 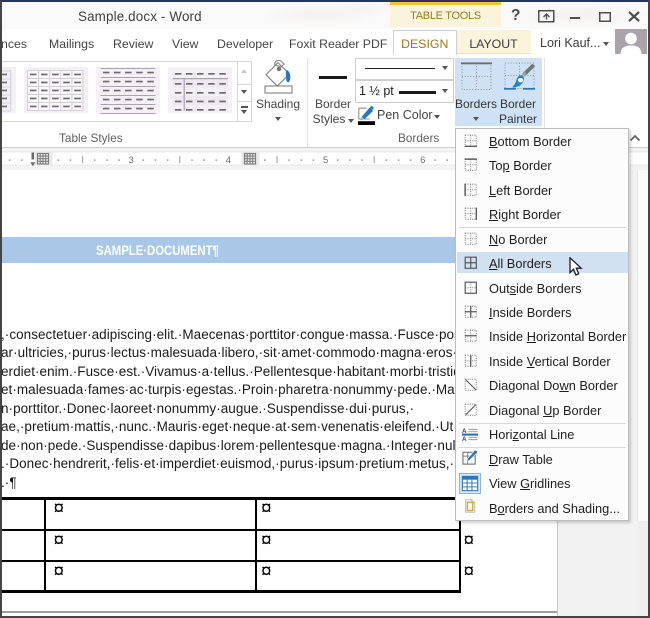 I want to click on svg-text: A, so click(x=464, y=437).